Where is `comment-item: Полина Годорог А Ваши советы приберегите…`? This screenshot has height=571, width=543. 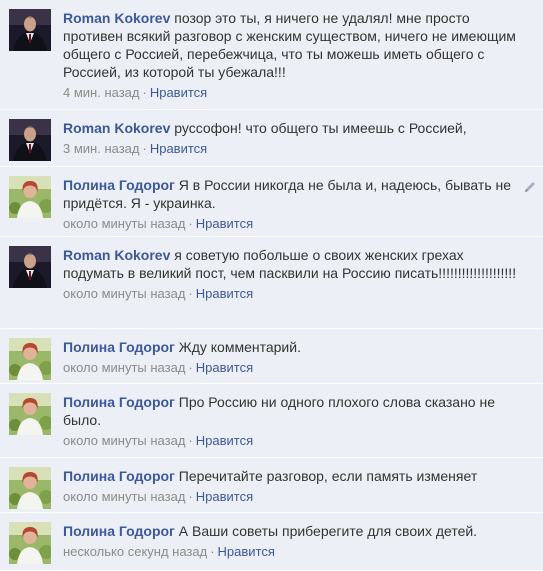 comment-item: Полина Годорог А Ваши советы приберегите… is located at coordinates (271, 542).